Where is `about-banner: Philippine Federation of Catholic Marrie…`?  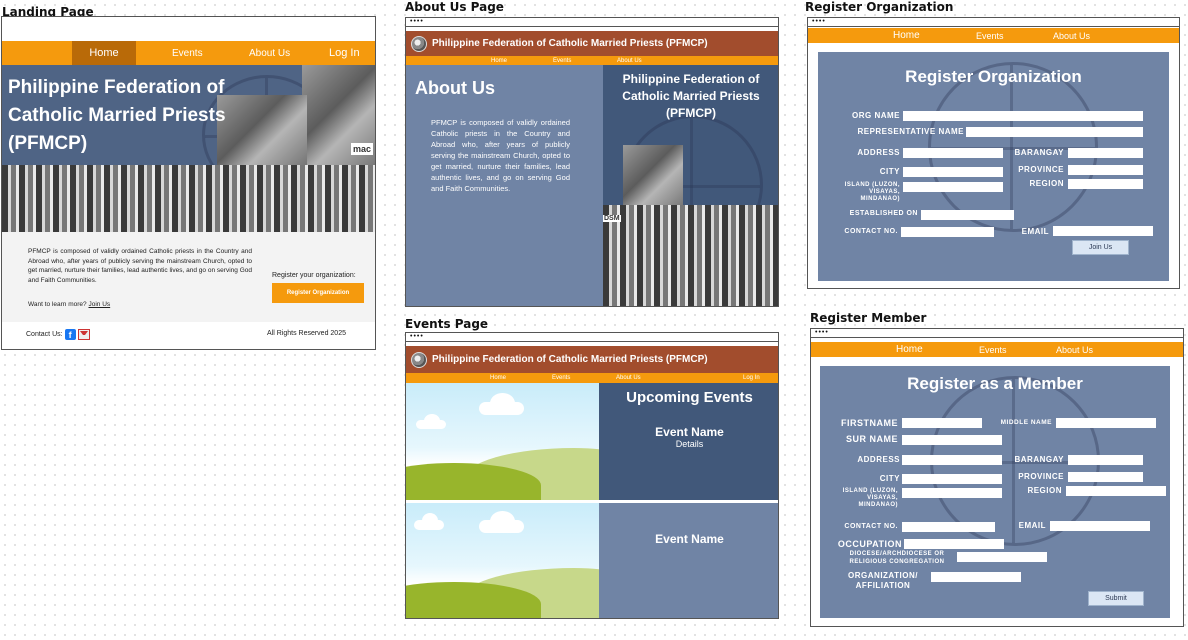 about-banner: Philippine Federation of Catholic Marrie… is located at coordinates (592, 43).